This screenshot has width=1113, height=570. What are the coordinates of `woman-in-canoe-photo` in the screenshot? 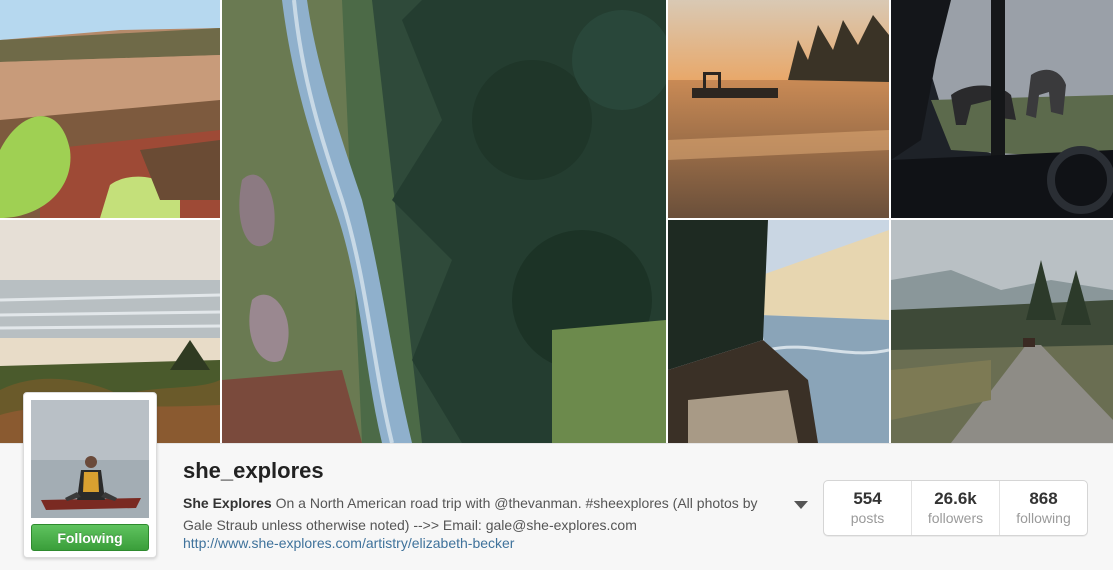 It's located at (90, 459).